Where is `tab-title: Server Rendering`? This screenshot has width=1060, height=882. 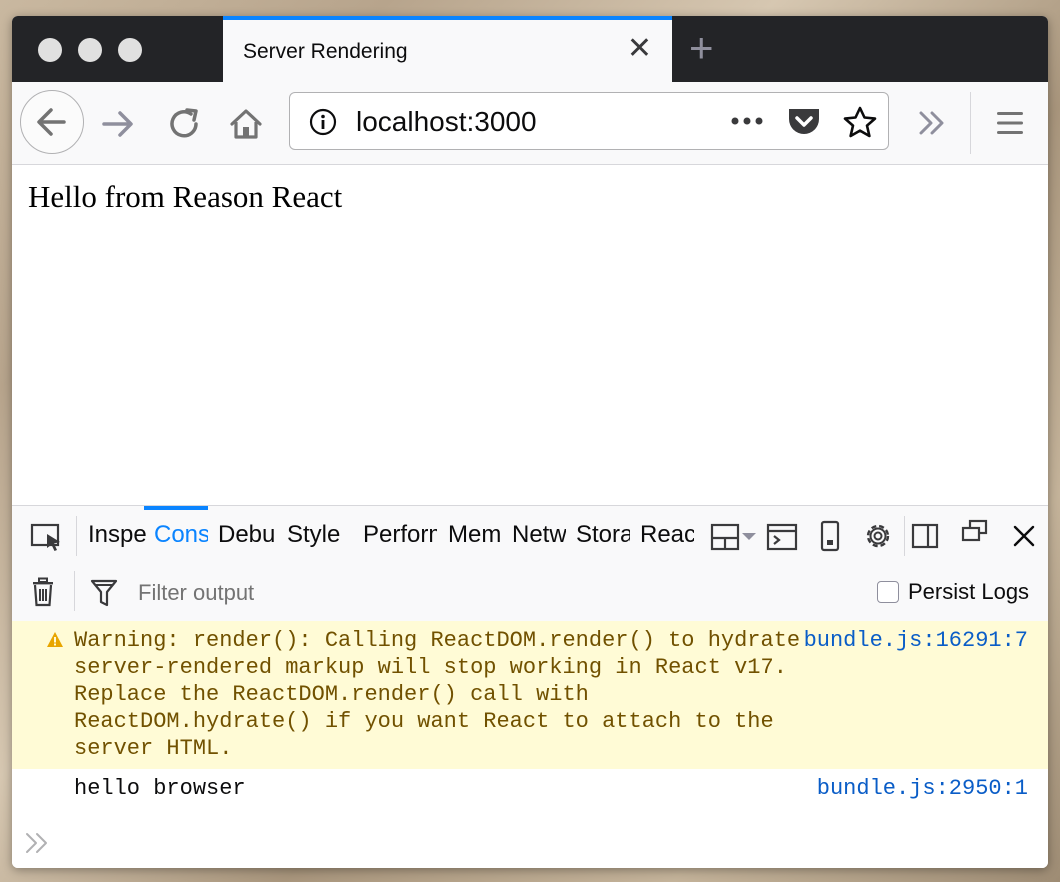 tab-title: Server Rendering is located at coordinates (325, 51).